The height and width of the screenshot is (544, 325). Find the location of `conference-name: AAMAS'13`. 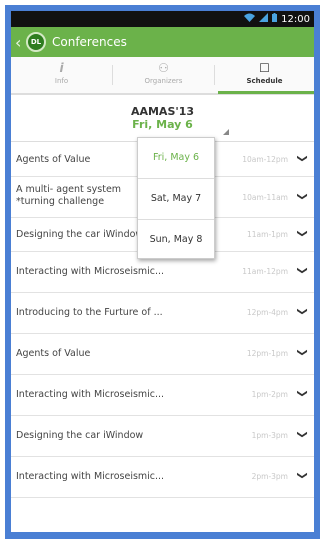

conference-name: AAMAS'13 is located at coordinates (162, 111).